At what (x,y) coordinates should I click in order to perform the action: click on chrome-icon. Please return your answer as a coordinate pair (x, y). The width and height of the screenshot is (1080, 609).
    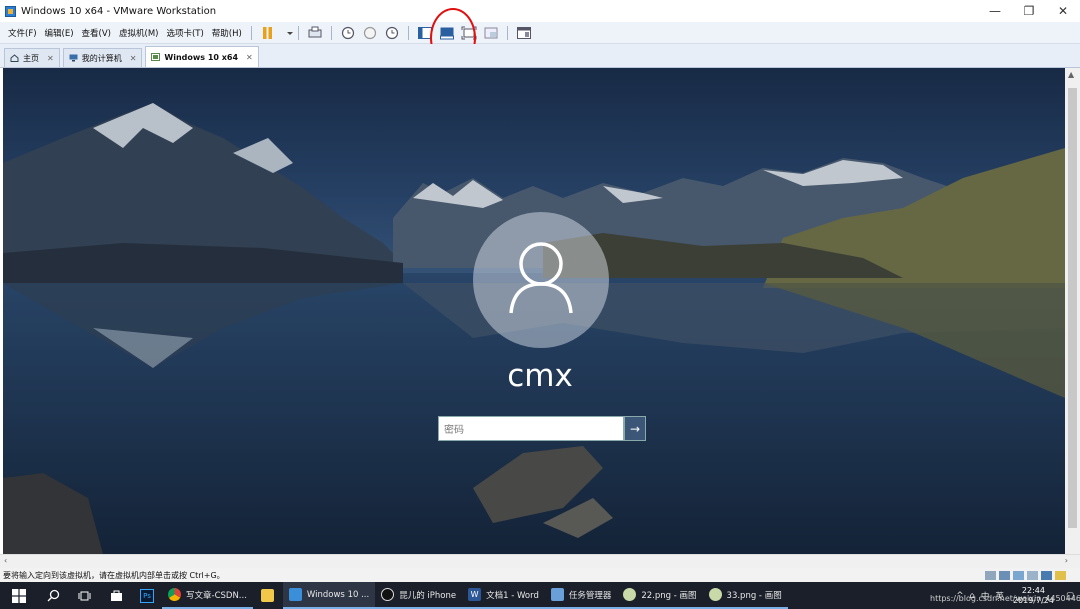
    Looking at the image, I should click on (174, 594).